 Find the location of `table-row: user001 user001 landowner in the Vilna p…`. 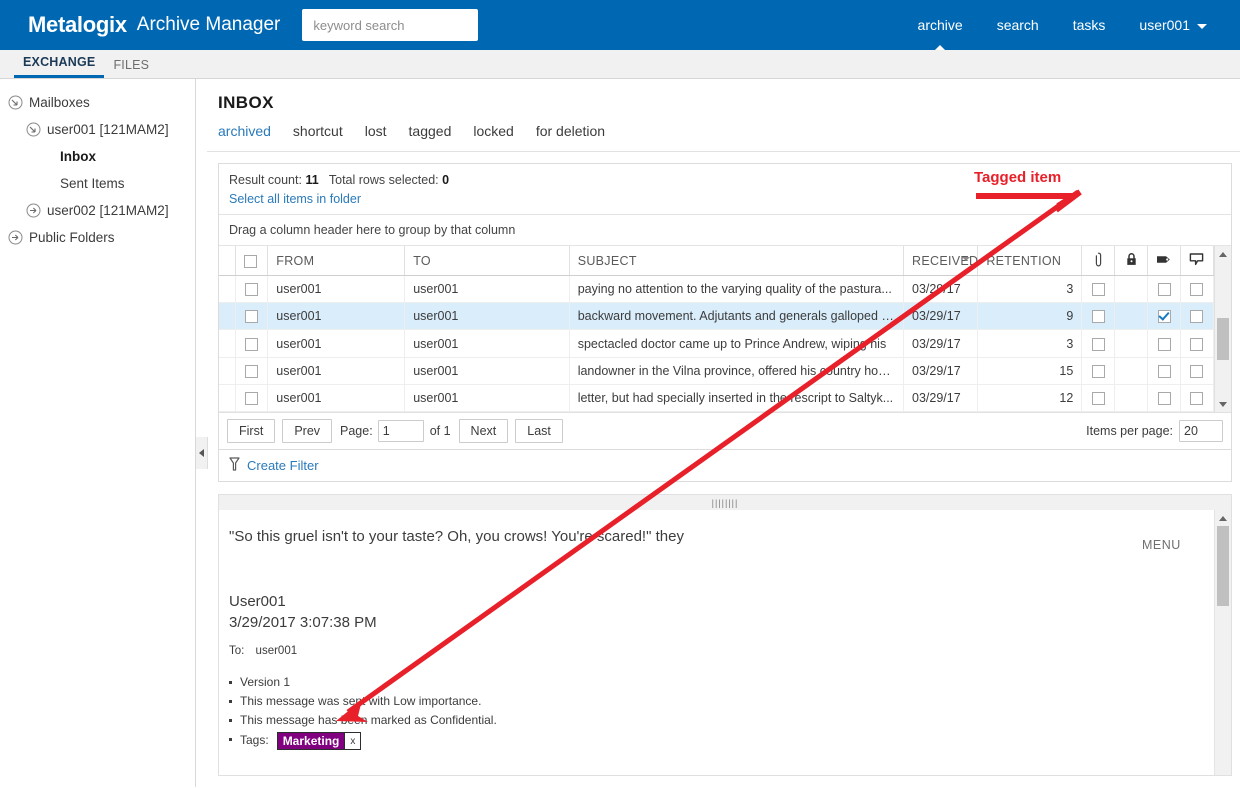

table-row: user001 user001 landowner in the Vilna p… is located at coordinates (717, 371).